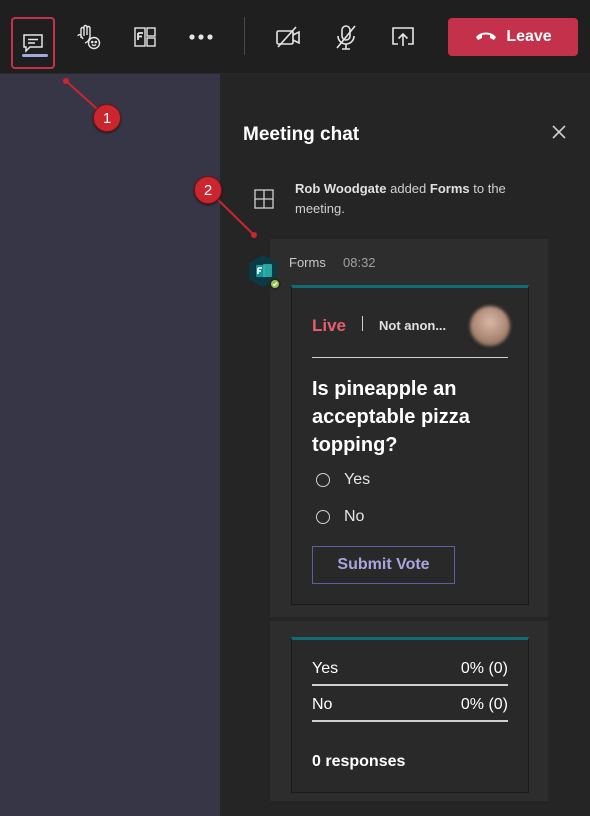 The image size is (590, 816). Describe the element at coordinates (343, 480) in the screenshot. I see `poll-option-yes: Yes` at that location.